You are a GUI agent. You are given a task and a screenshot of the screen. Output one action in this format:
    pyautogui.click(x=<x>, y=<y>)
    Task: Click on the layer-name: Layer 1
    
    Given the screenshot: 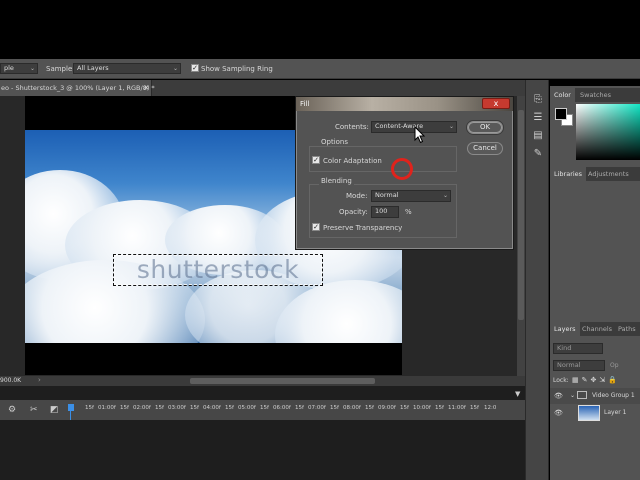 What is the action you would take?
    pyautogui.click(x=615, y=412)
    